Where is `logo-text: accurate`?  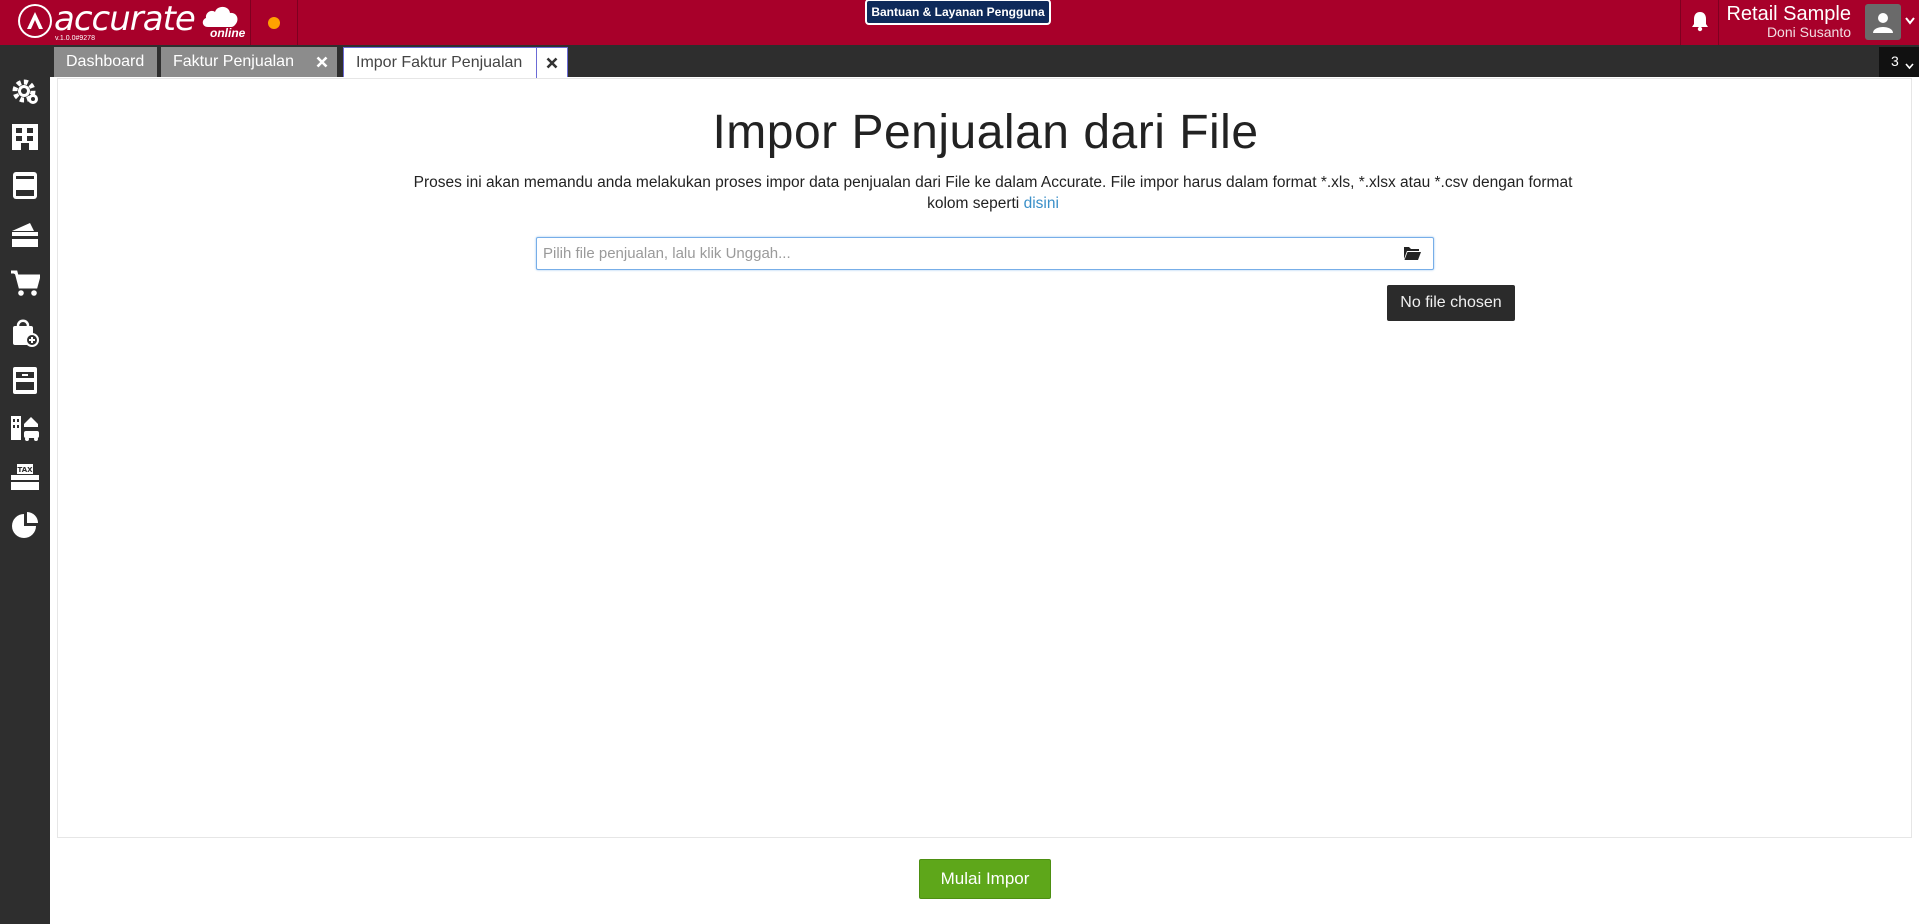 logo-text: accurate is located at coordinates (125, 19).